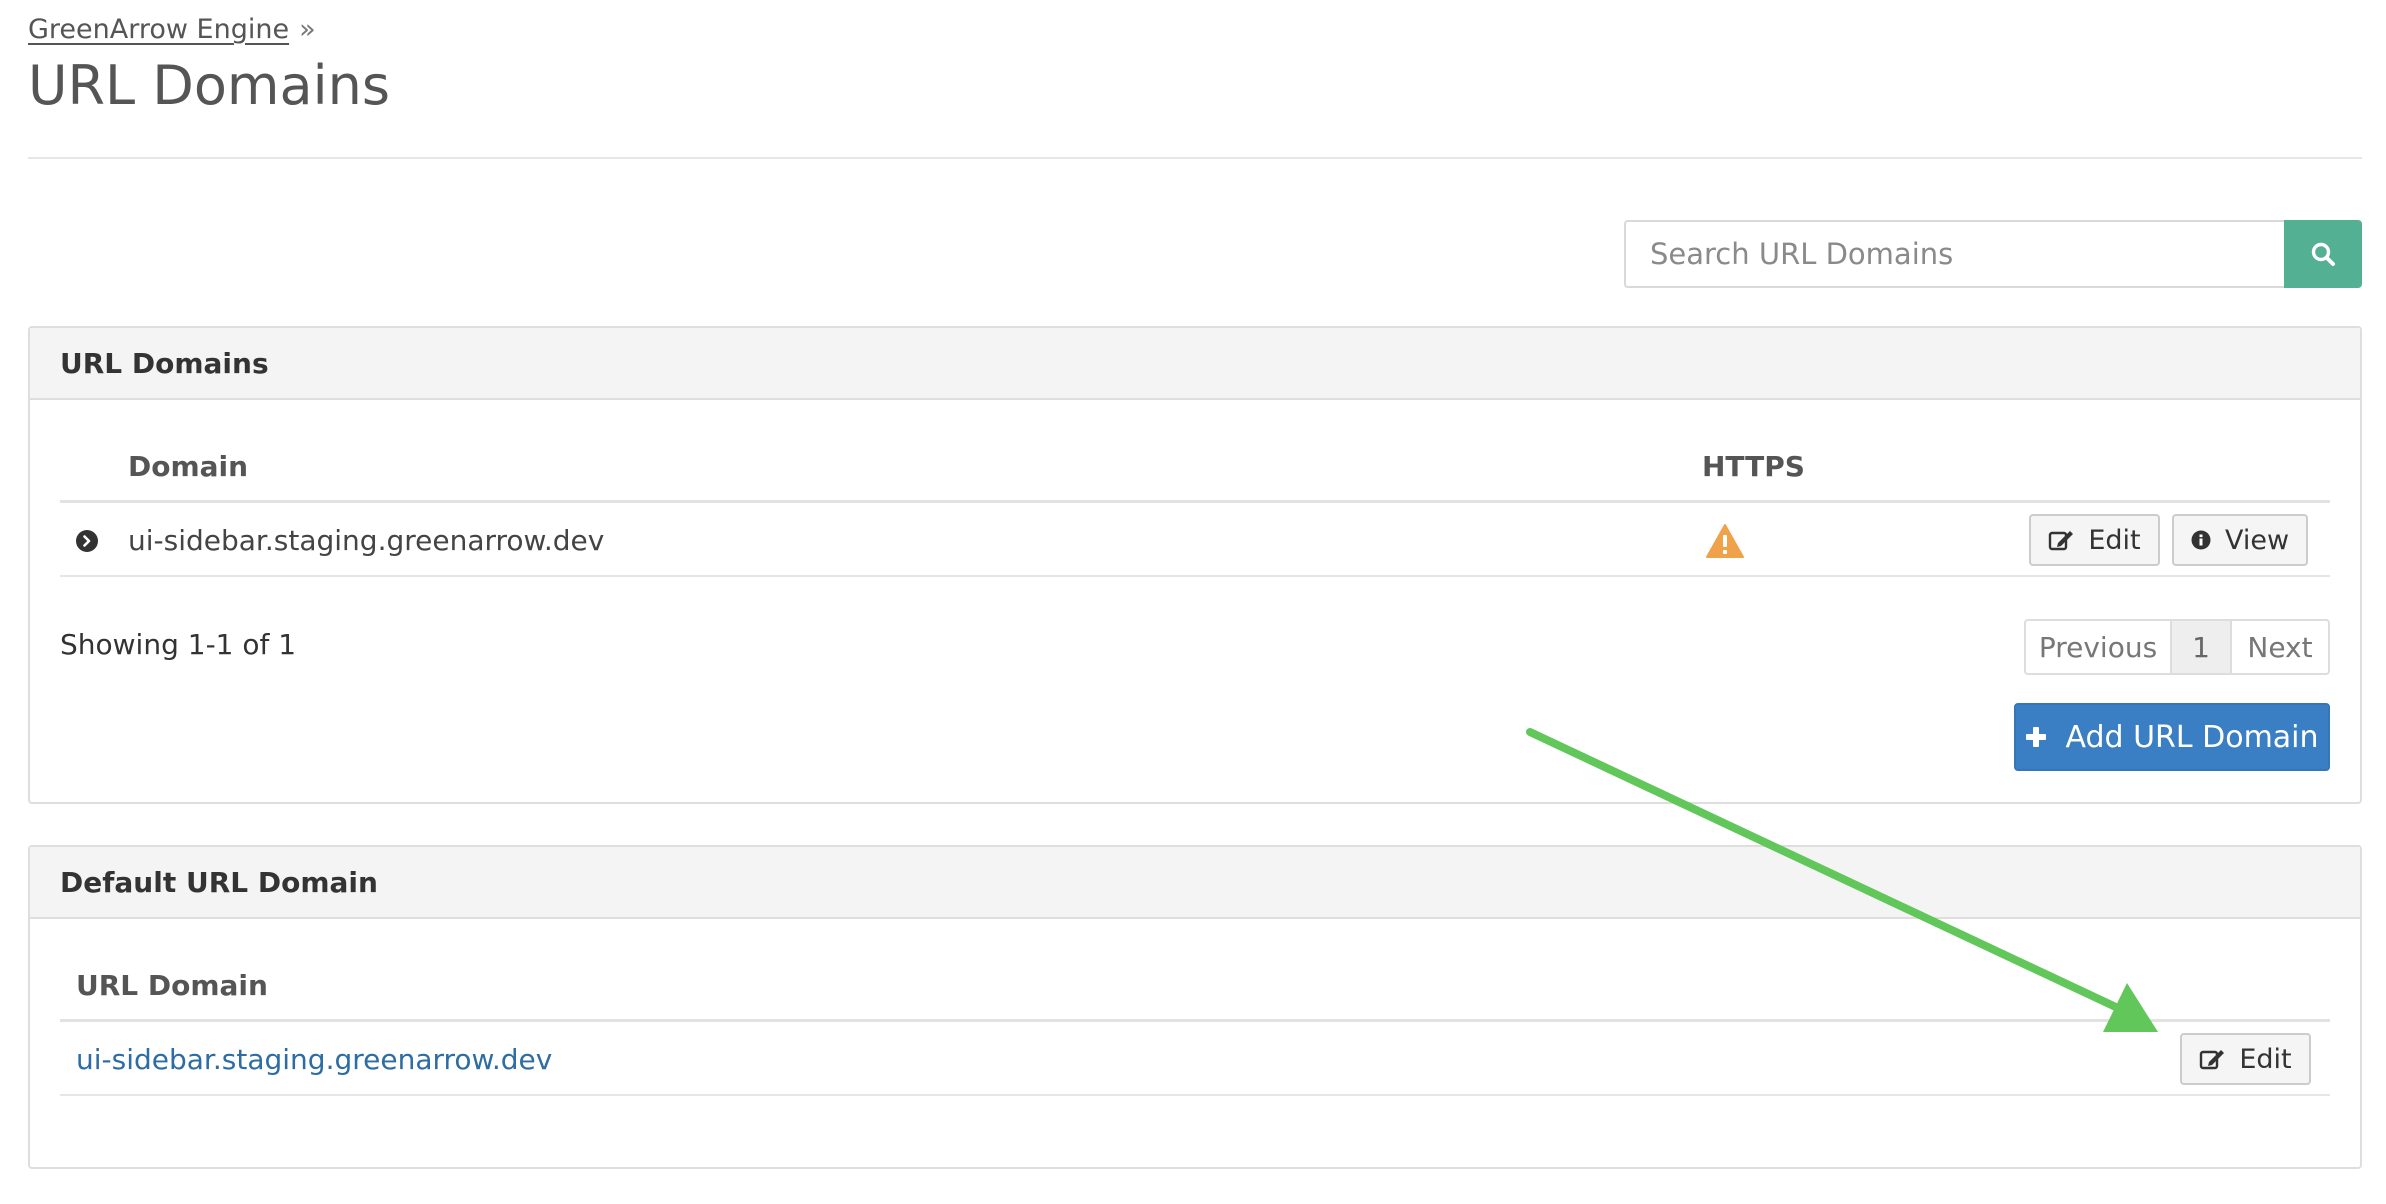 This screenshot has width=2386, height=1204. I want to click on pagination-previous: Previous, so click(2098, 647).